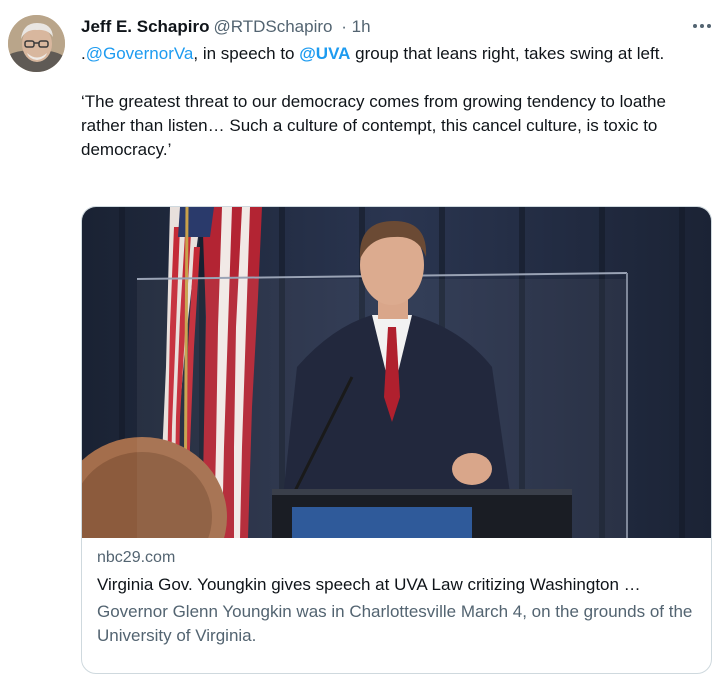 The height and width of the screenshot is (680, 726). I want to click on avatar, so click(36, 43).